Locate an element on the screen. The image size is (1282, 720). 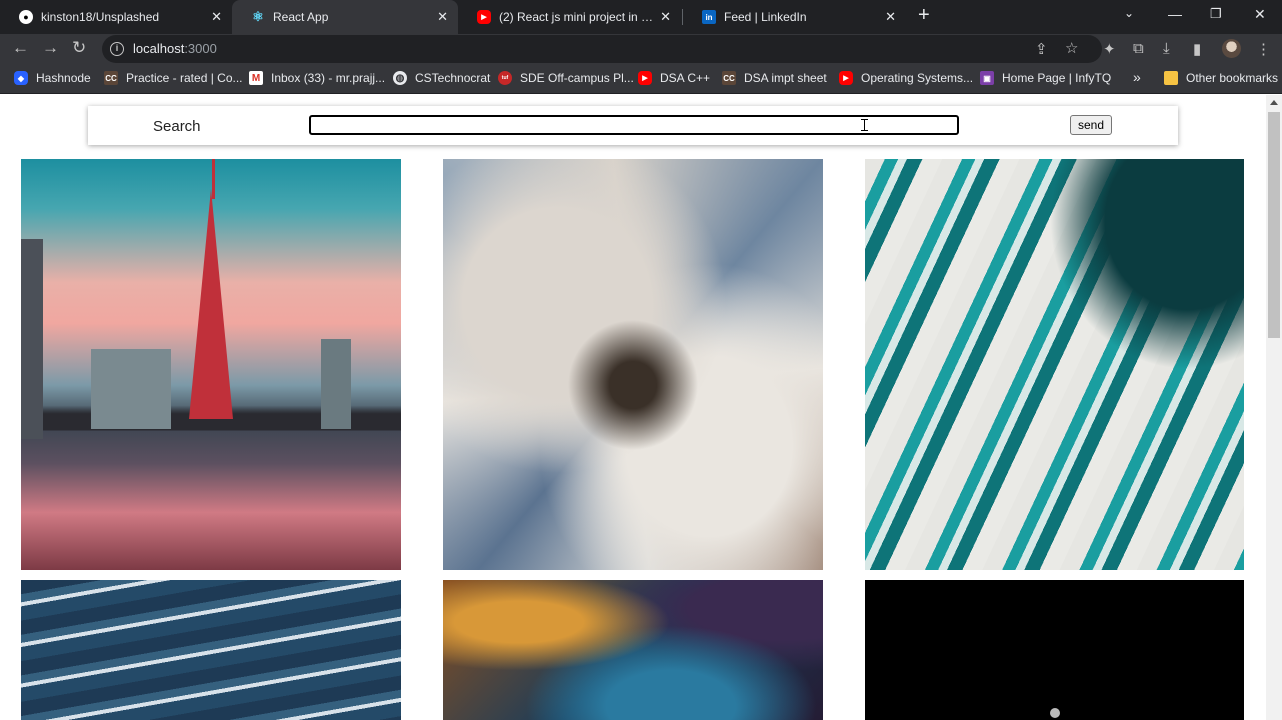
tab-youtube: ▶ (2) React js mini project in hindi · ✕ is located at coordinates (569, 17).